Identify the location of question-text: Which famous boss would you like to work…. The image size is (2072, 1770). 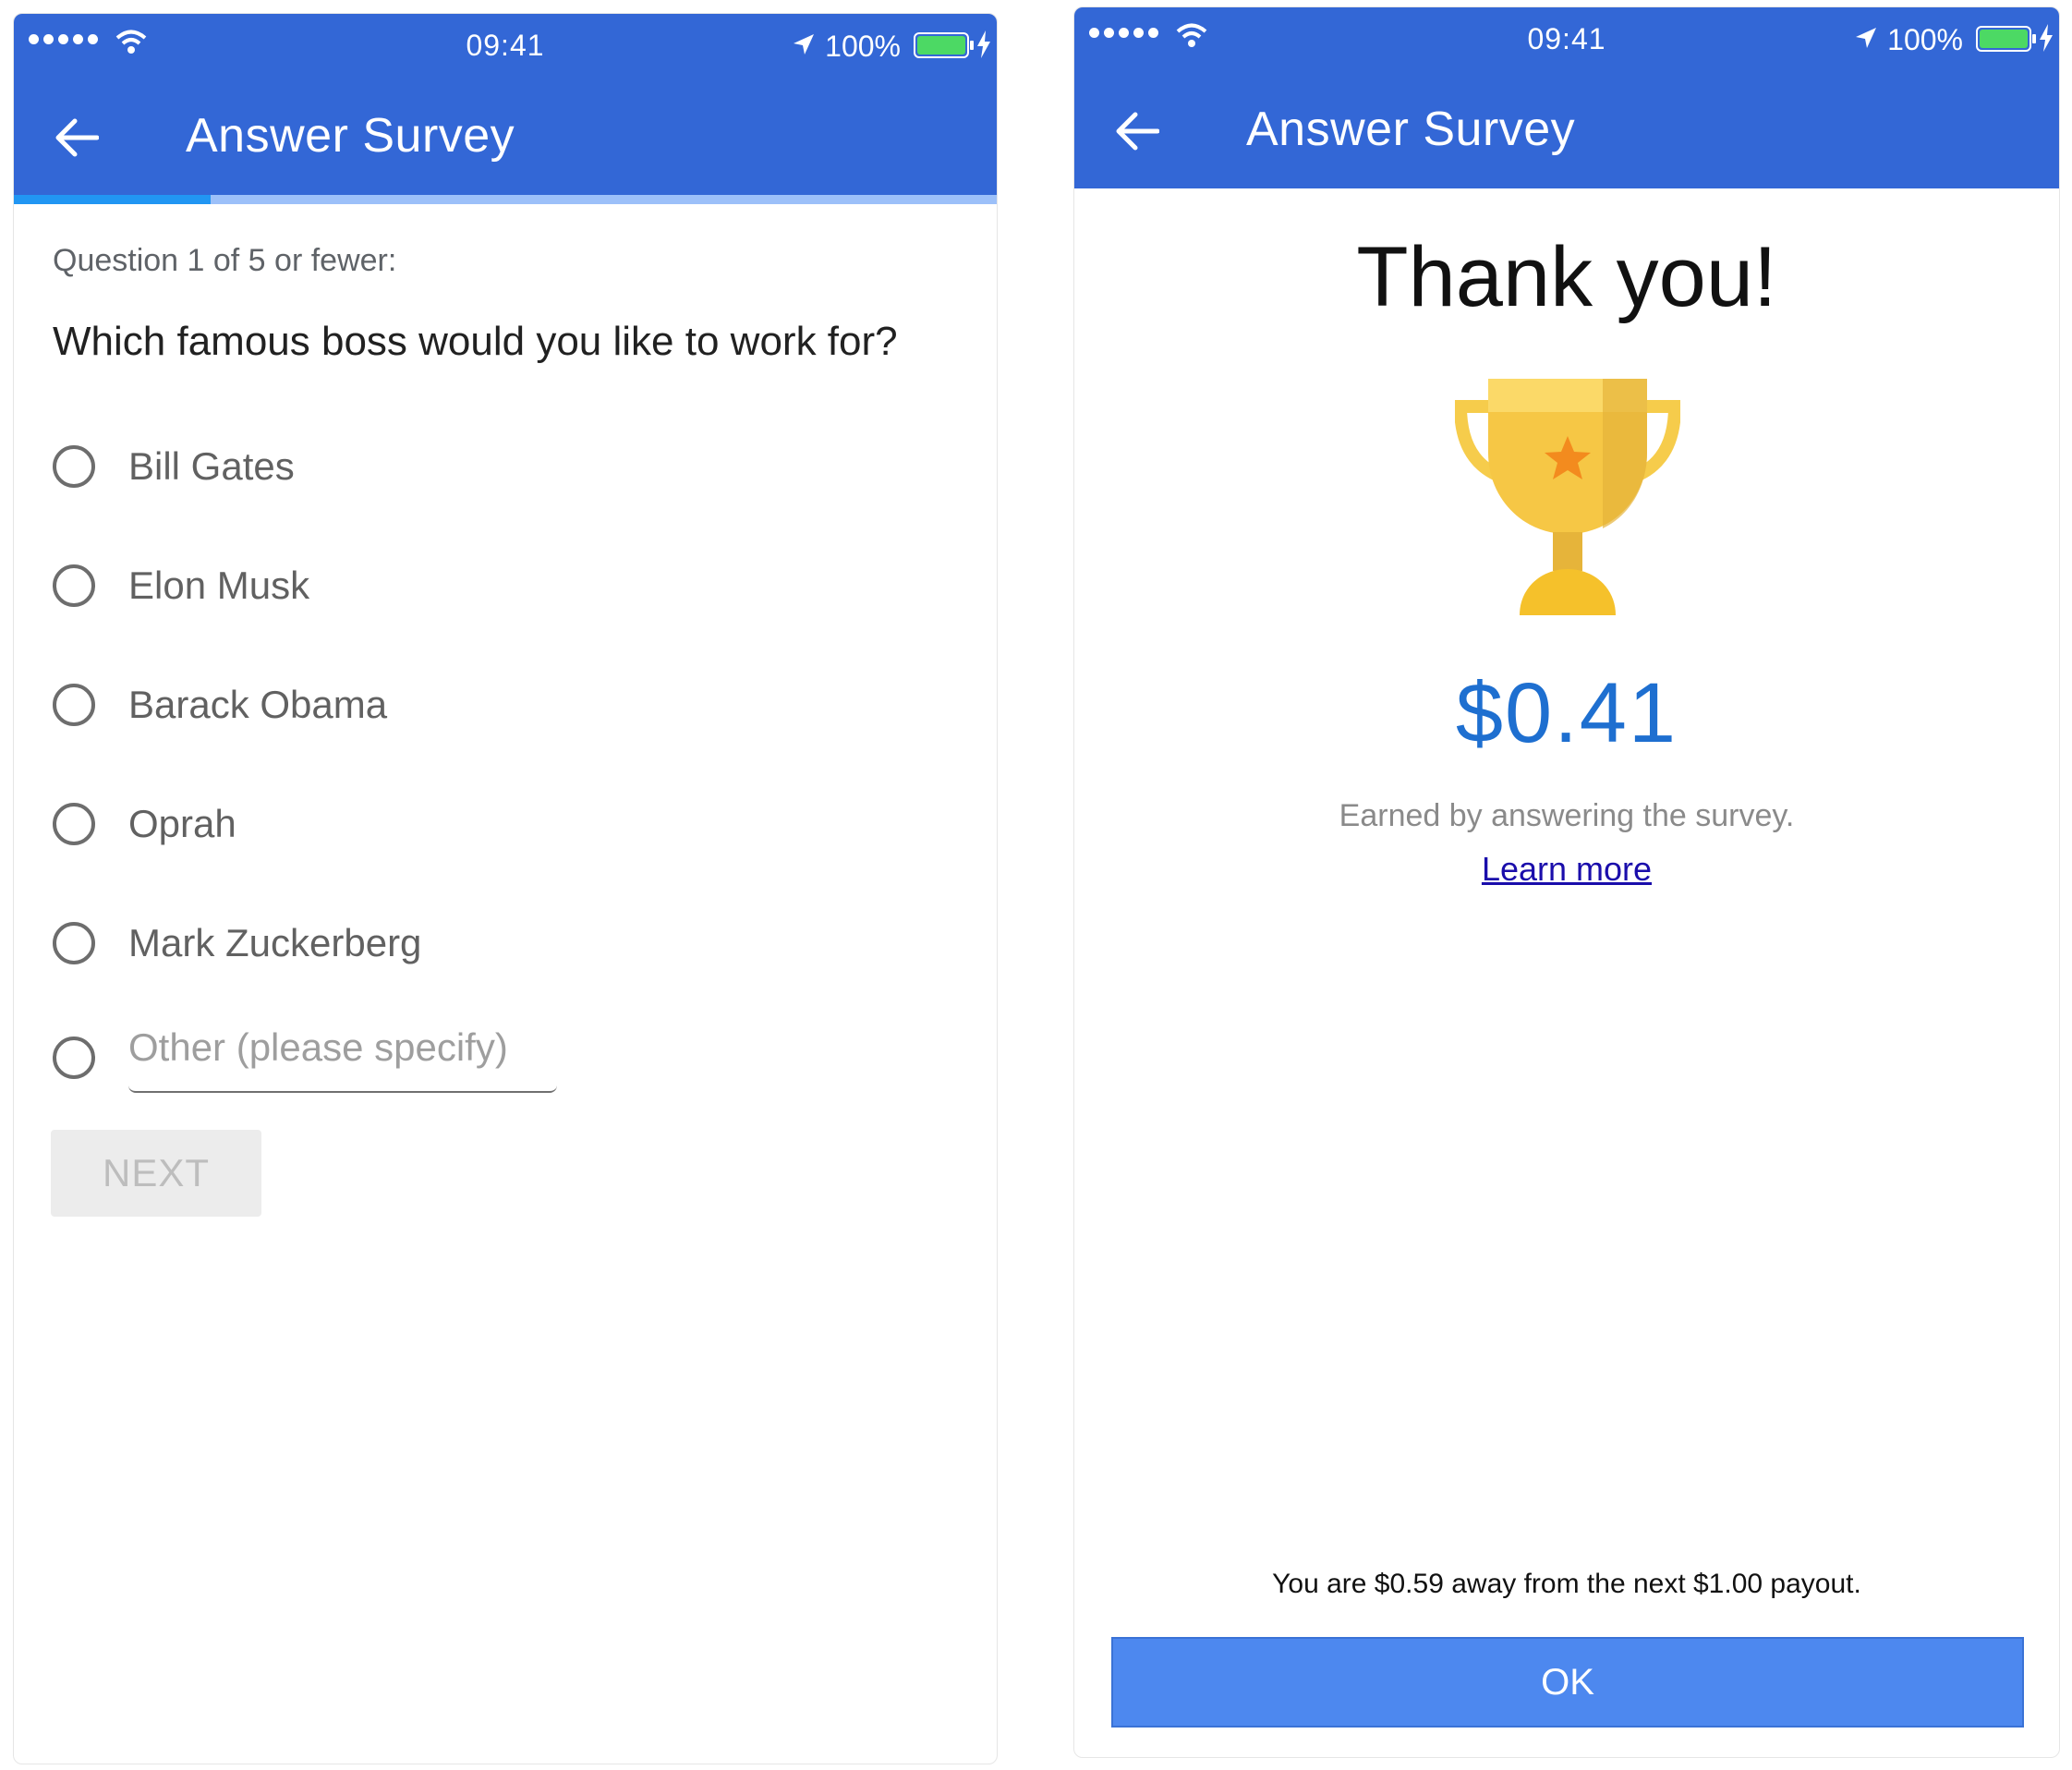
(475, 342).